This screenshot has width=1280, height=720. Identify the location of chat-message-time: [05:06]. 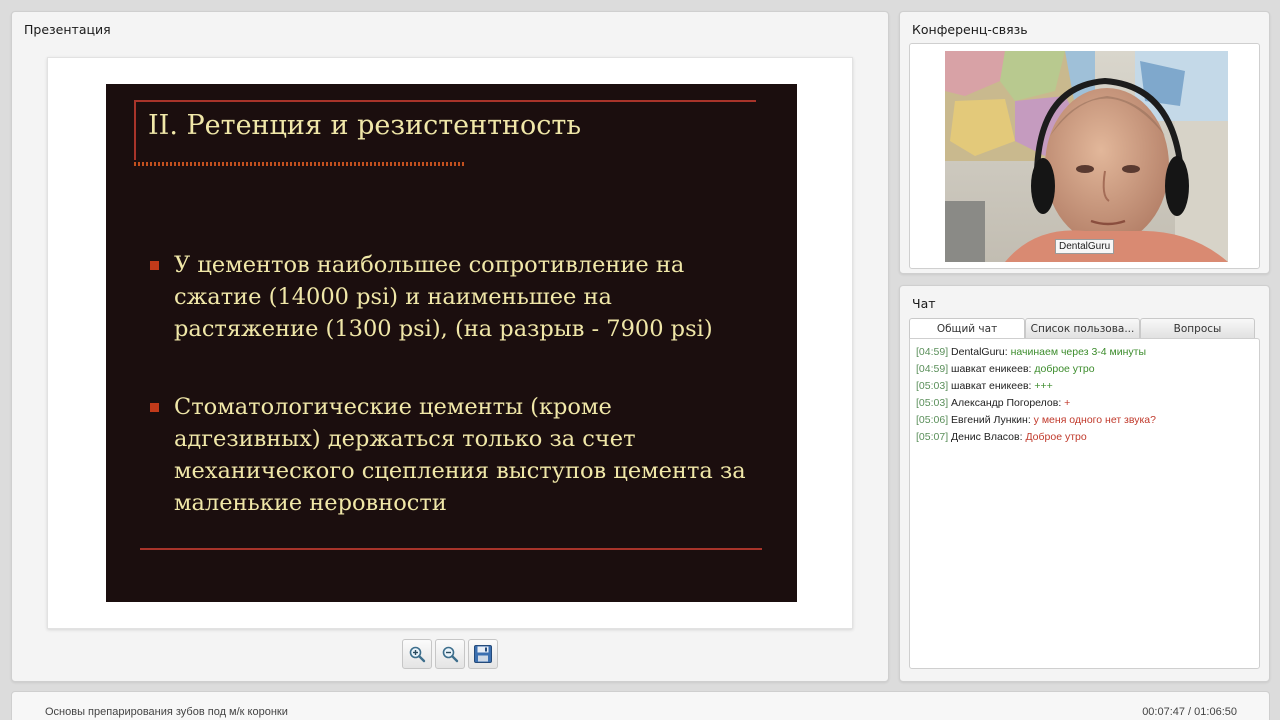
(932, 420).